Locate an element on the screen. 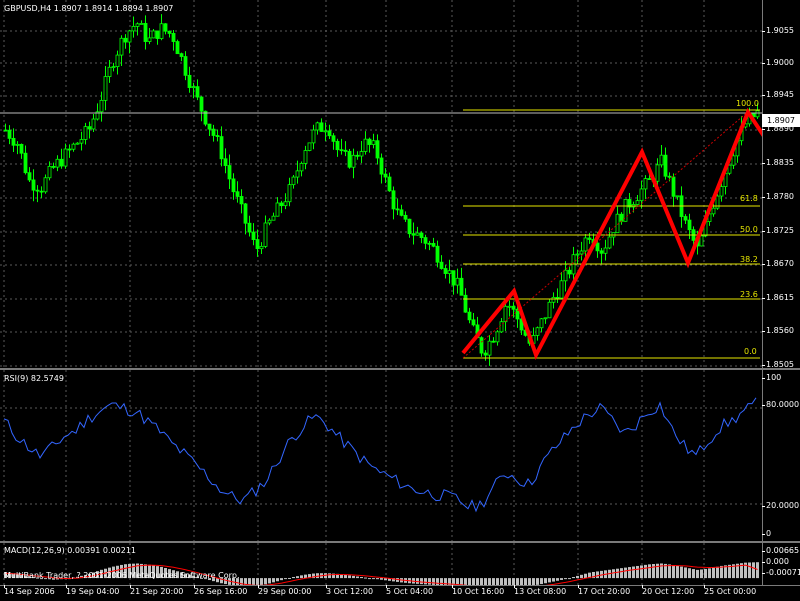 The height and width of the screenshot is (601, 800). price-tick: 1.8945 is located at coordinates (778, 94).